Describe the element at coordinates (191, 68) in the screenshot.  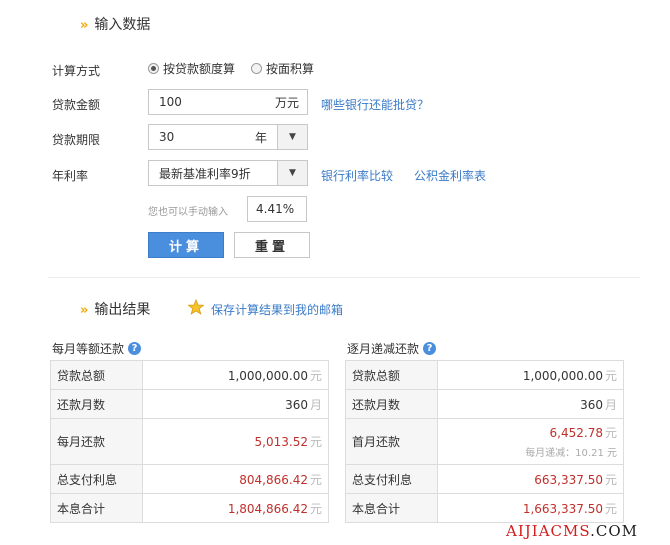
I see `radio-by-loan-amount: 按贷款额度算` at that location.